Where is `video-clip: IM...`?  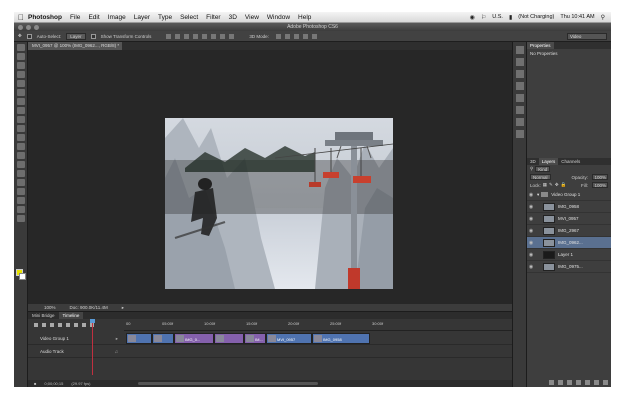 video-clip: IM... is located at coordinates (255, 338).